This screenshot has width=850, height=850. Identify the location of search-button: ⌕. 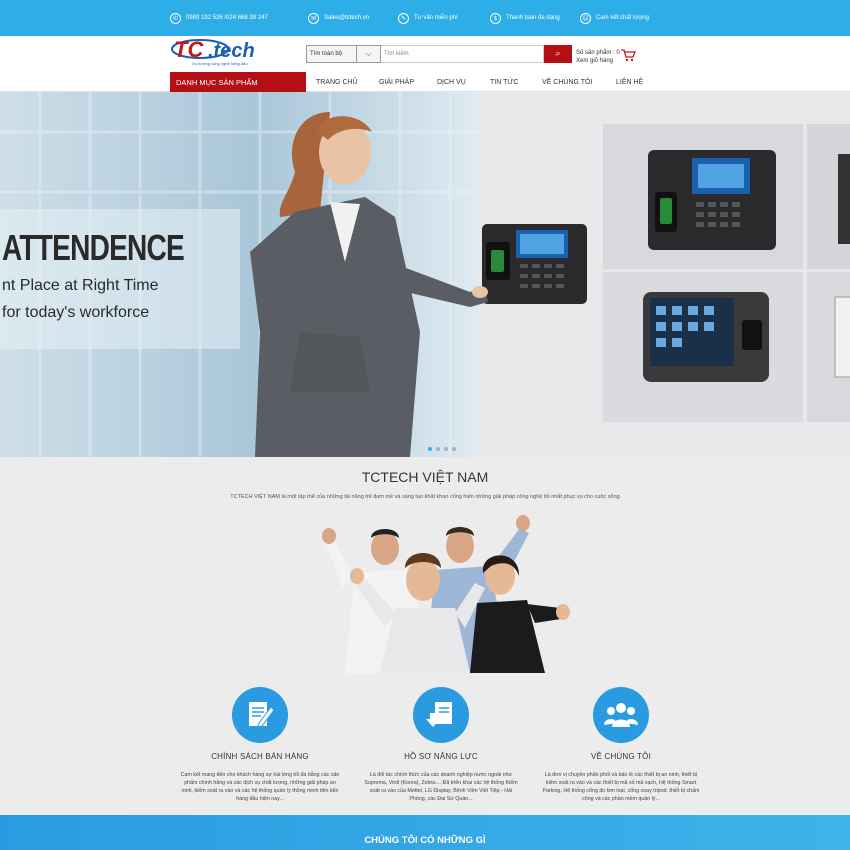
(558, 54).